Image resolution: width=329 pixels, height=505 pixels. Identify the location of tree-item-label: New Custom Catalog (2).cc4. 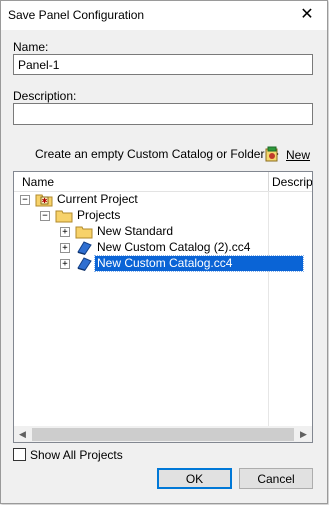
(174, 247).